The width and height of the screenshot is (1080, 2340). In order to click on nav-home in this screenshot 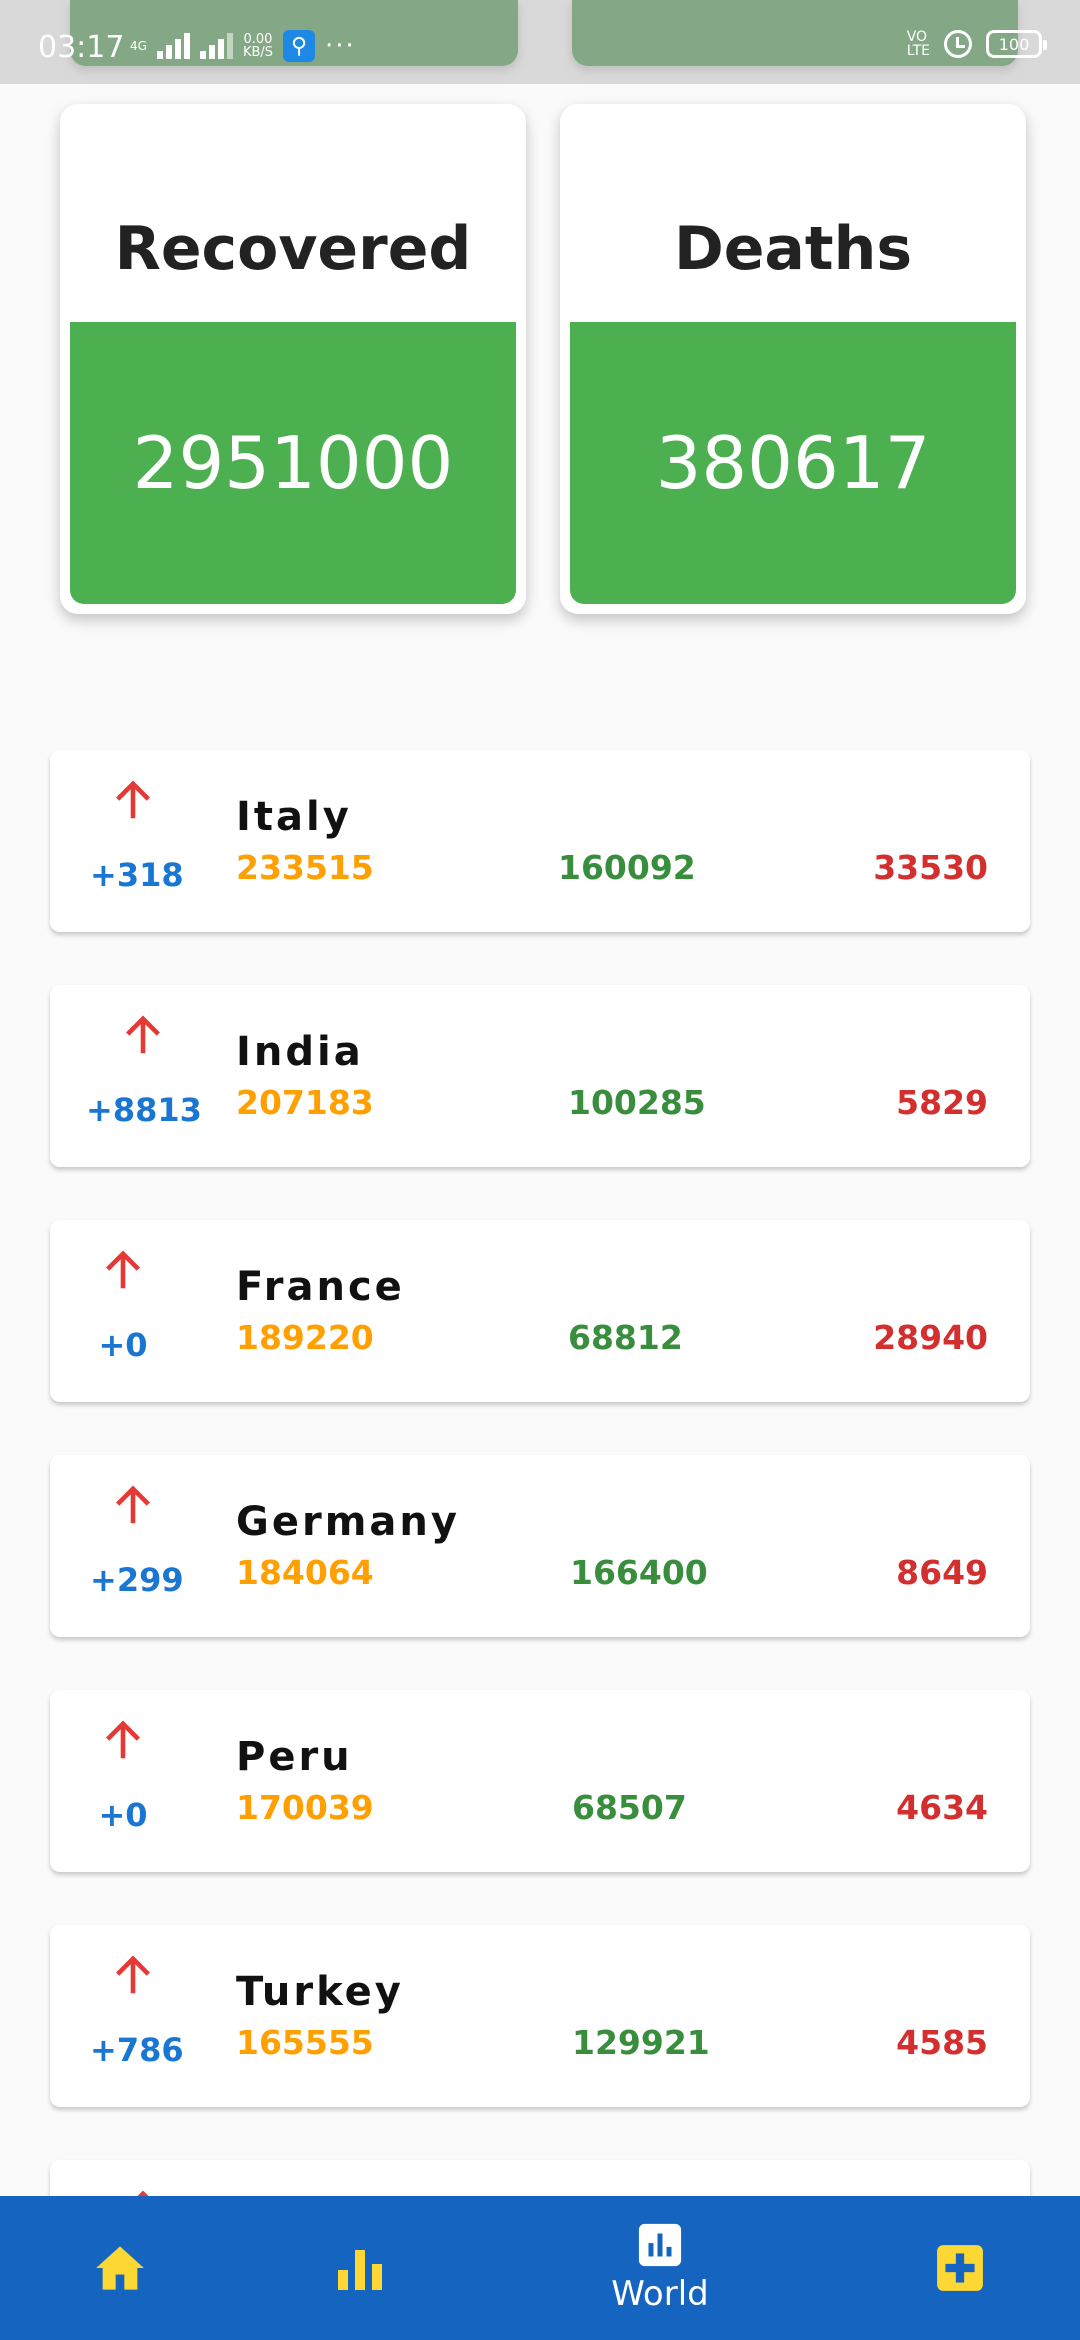, I will do `click(120, 2268)`.